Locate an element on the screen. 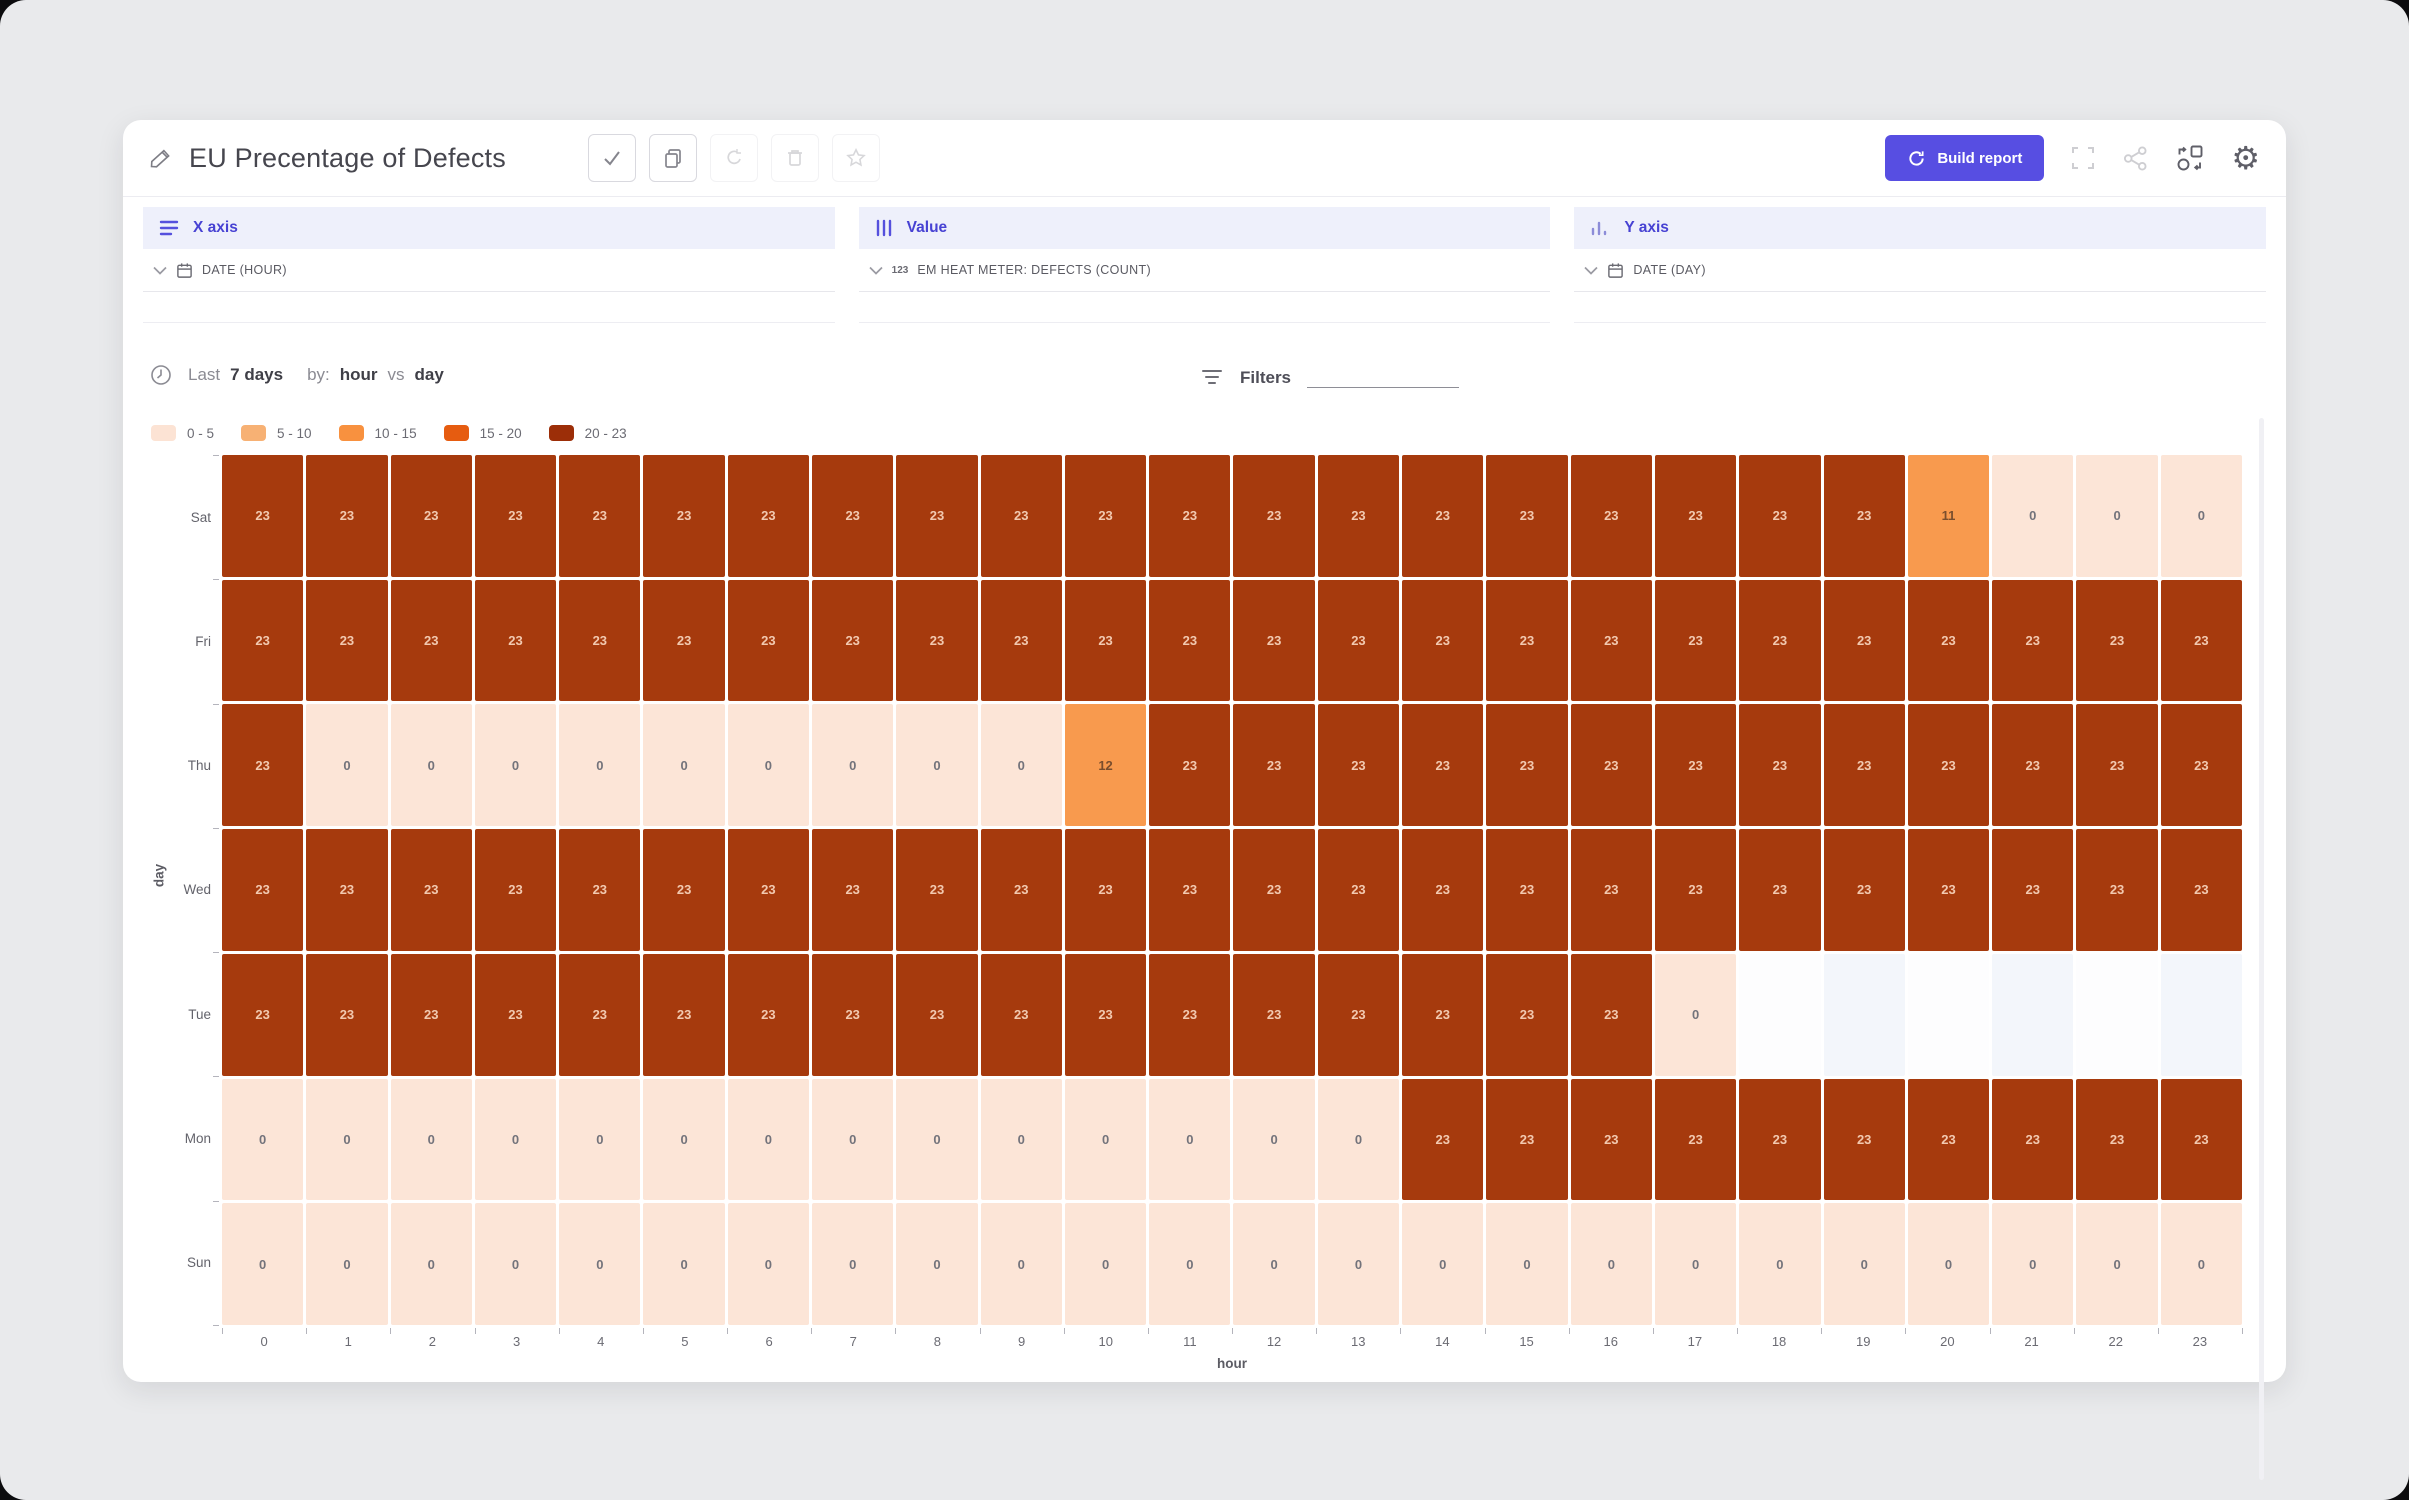  legend-item: 5 - 10 is located at coordinates (276, 433).